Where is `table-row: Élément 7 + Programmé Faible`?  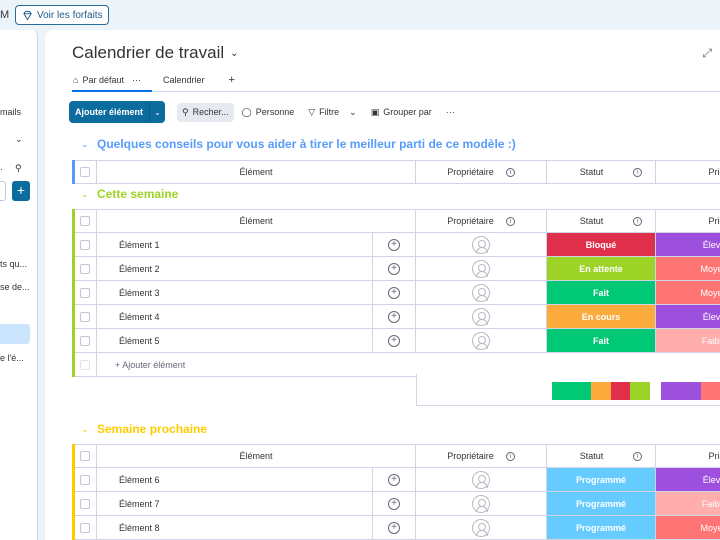 table-row: Élément 7 + Programmé Faible is located at coordinates (396, 504).